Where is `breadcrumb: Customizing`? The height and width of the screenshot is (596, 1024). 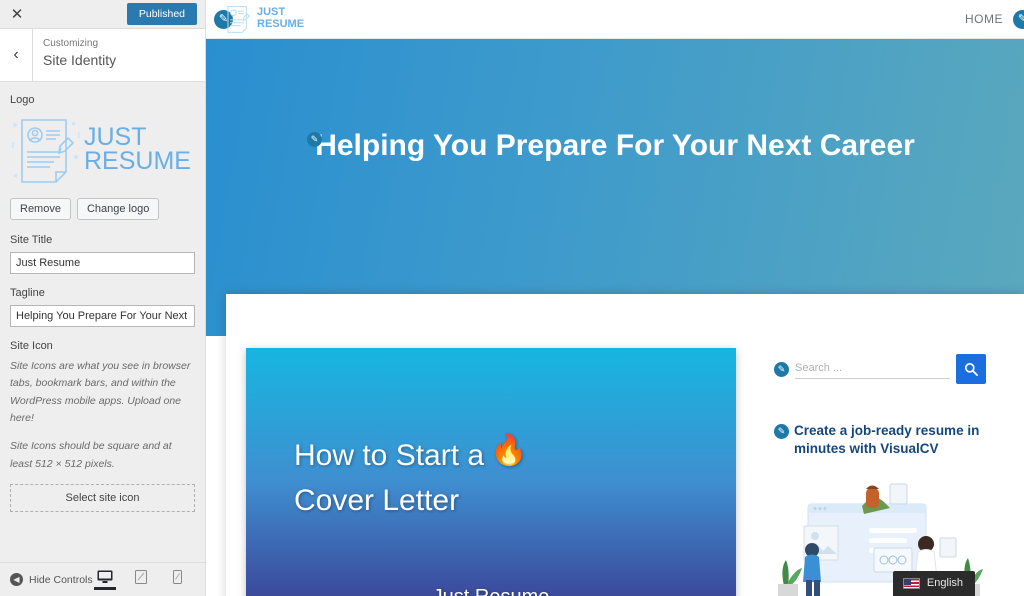 breadcrumb: Customizing is located at coordinates (71, 43).